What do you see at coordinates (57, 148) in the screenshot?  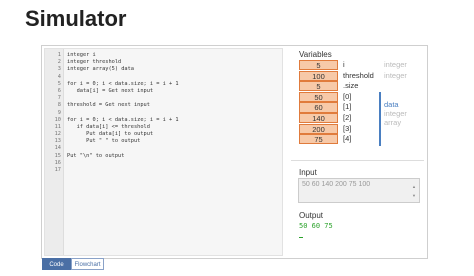 I see `line-number: 14` at bounding box center [57, 148].